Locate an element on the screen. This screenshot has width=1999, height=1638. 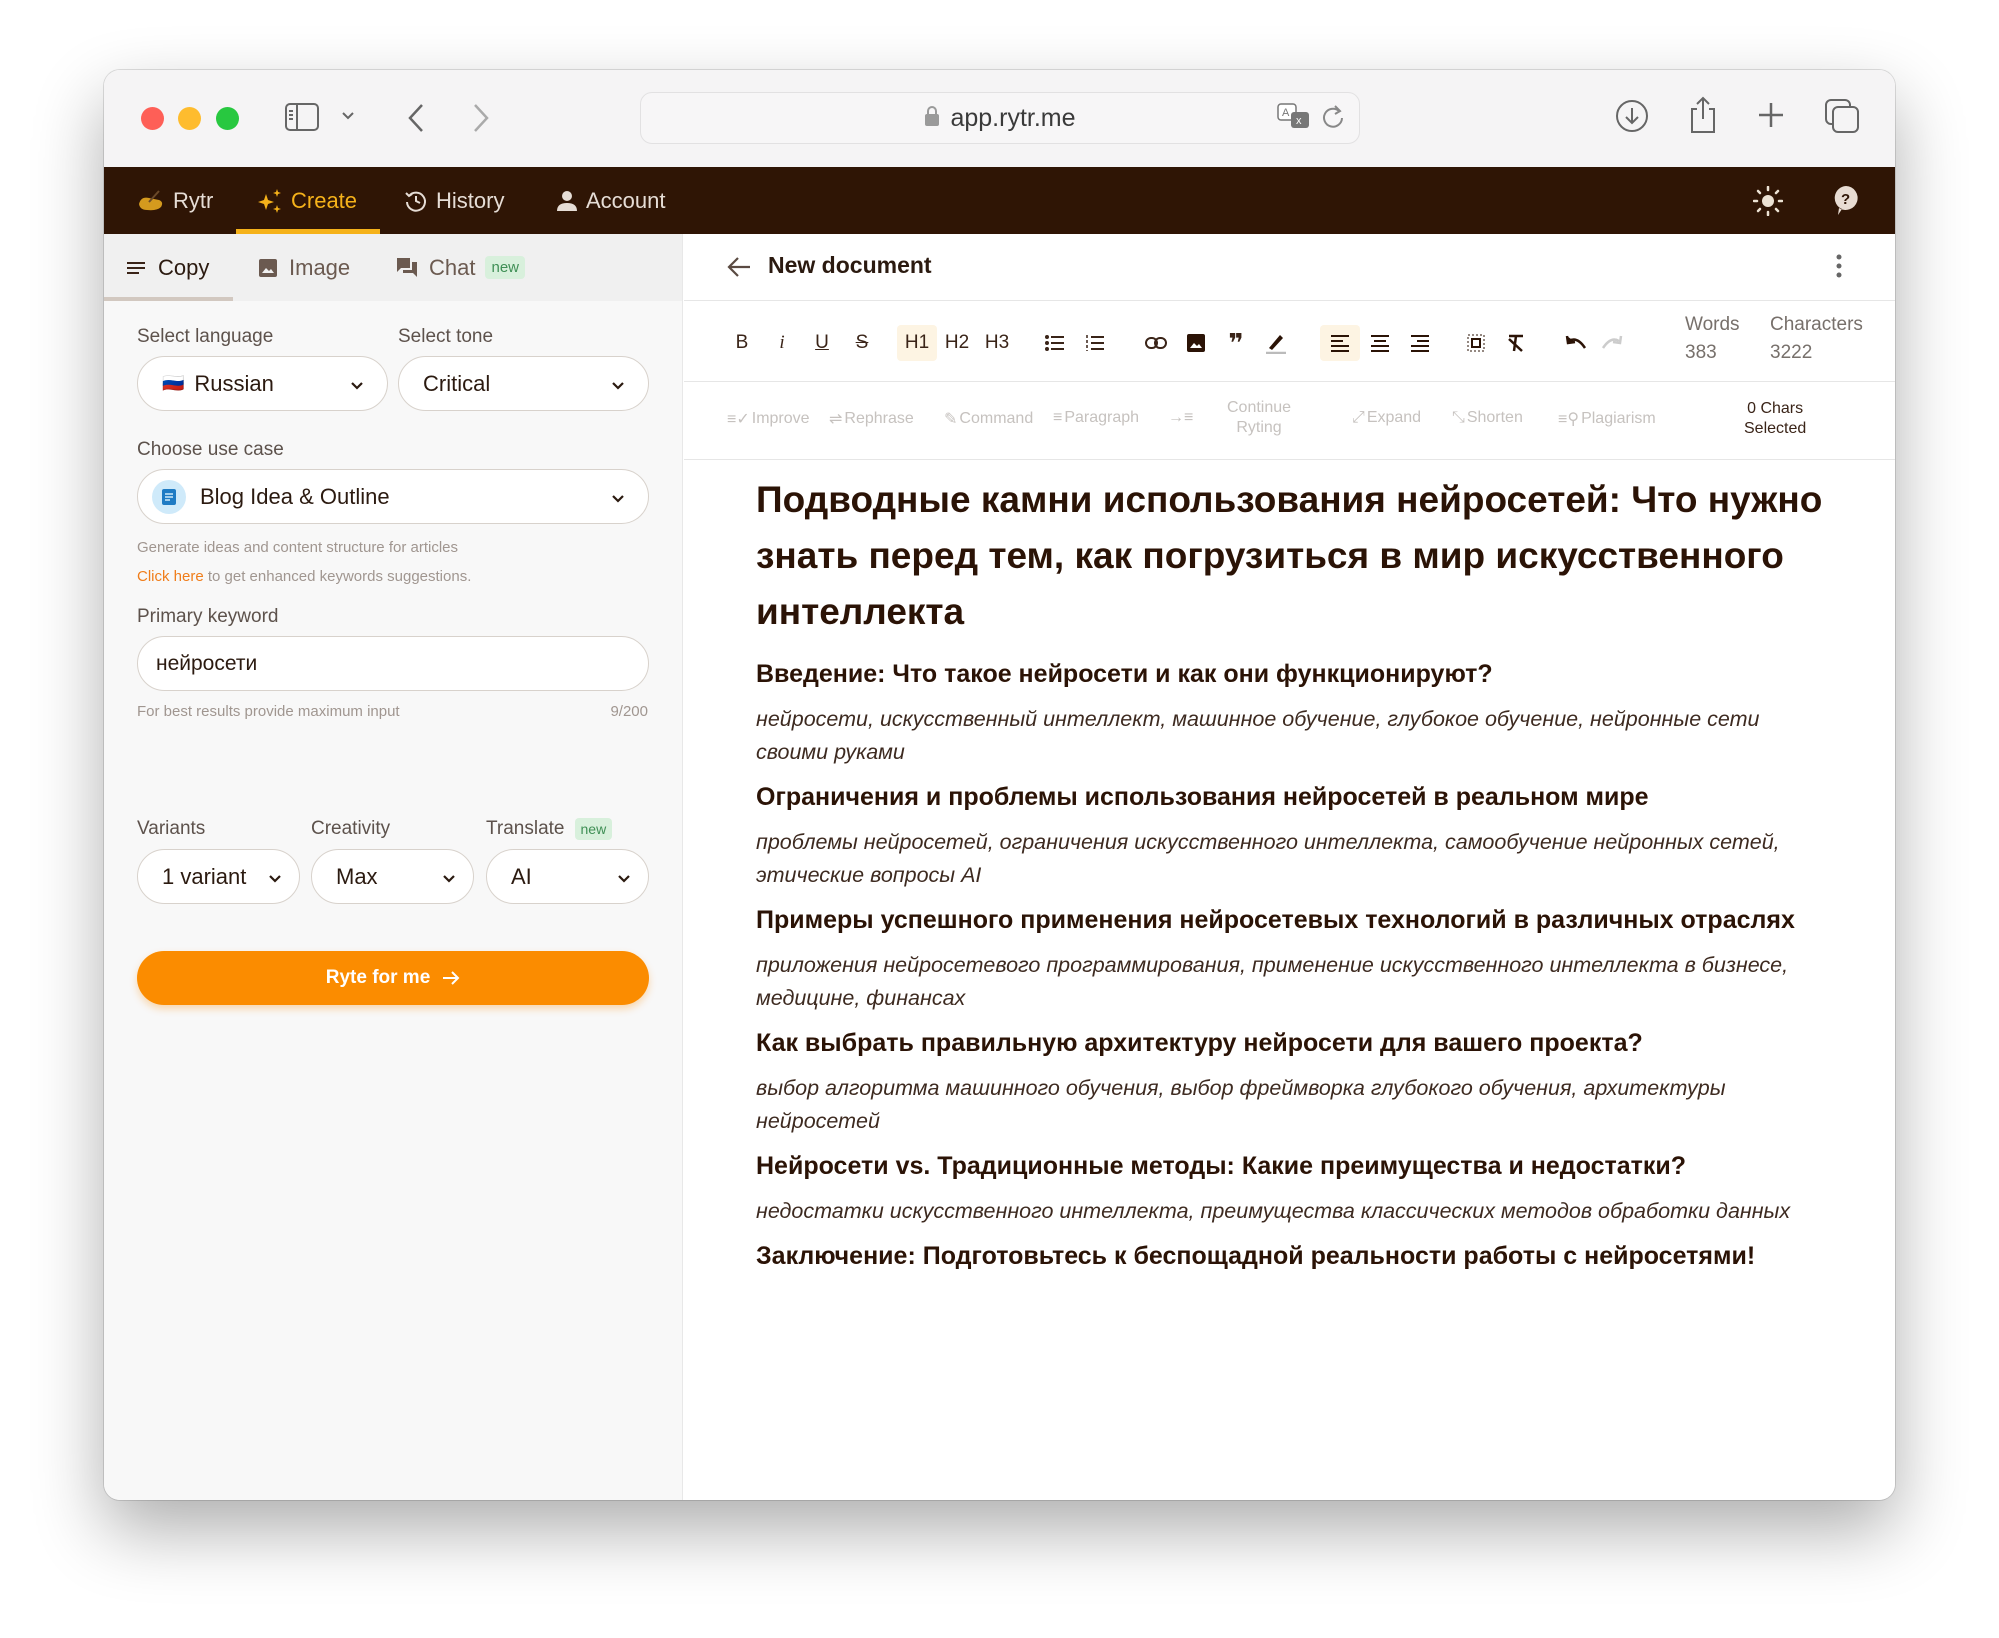
new-tab-icon is located at coordinates (1771, 115).